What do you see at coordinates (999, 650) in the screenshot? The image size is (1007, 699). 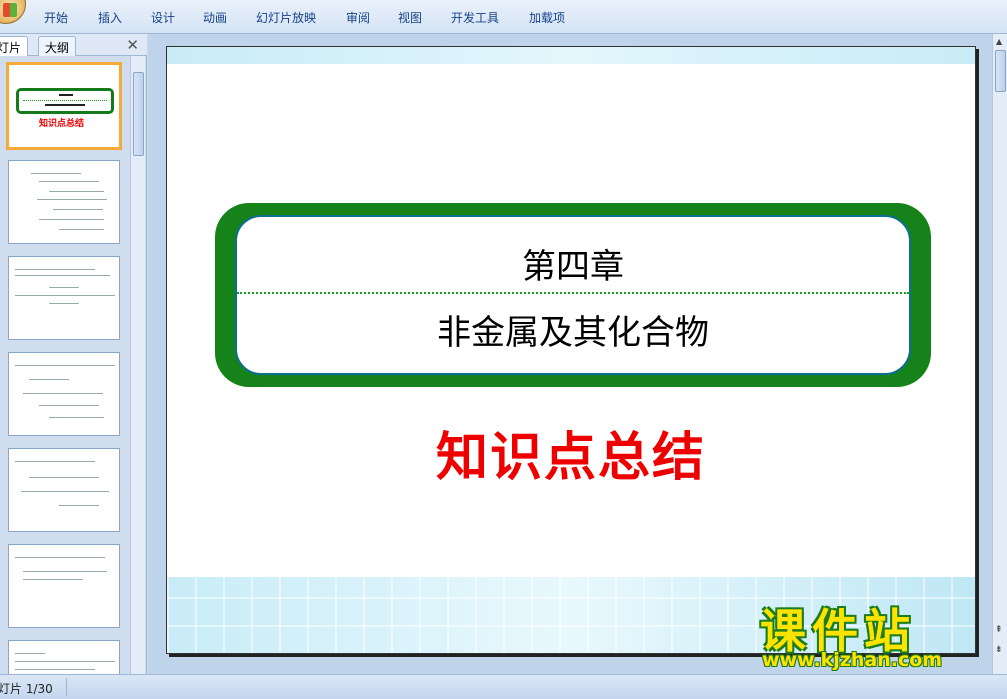 I see `next-slide-icon: ⇟` at bounding box center [999, 650].